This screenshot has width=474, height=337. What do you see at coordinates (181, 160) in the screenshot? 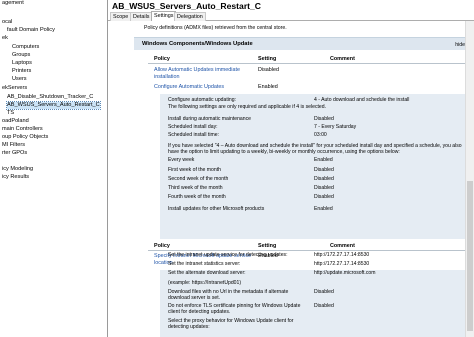
I see `week-option-label: Every week` at bounding box center [181, 160].